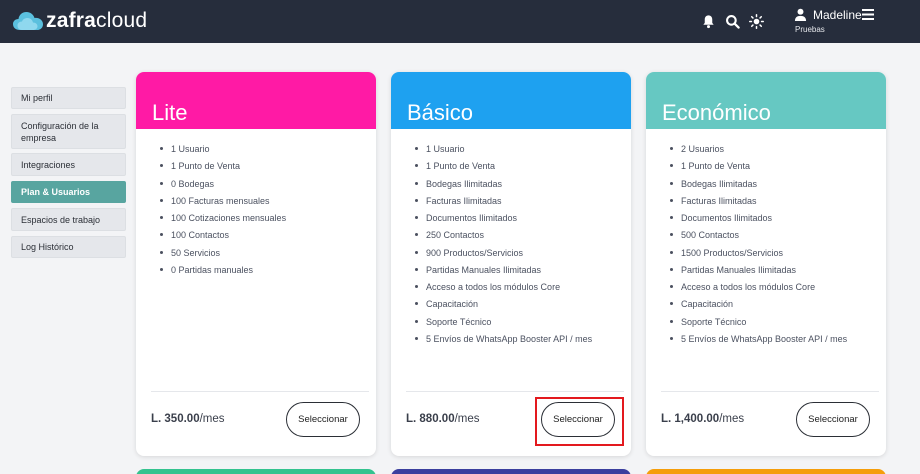  I want to click on user-icon, so click(800, 14).